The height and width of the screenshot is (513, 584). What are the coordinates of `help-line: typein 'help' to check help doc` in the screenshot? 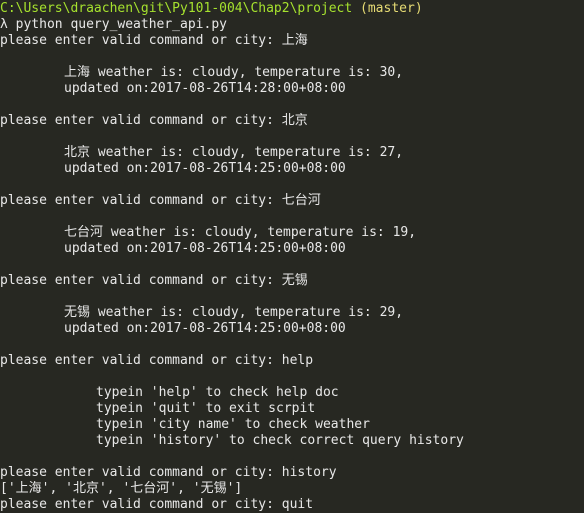 It's located at (217, 392).